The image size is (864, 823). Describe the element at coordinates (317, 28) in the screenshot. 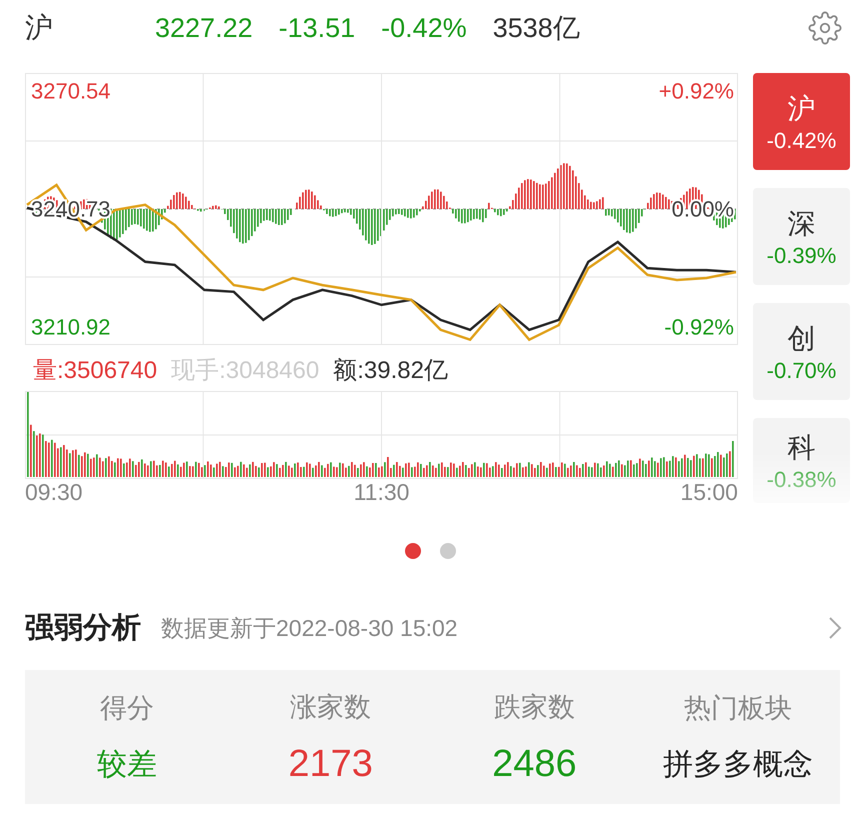

I see `index-change: -13.51` at that location.